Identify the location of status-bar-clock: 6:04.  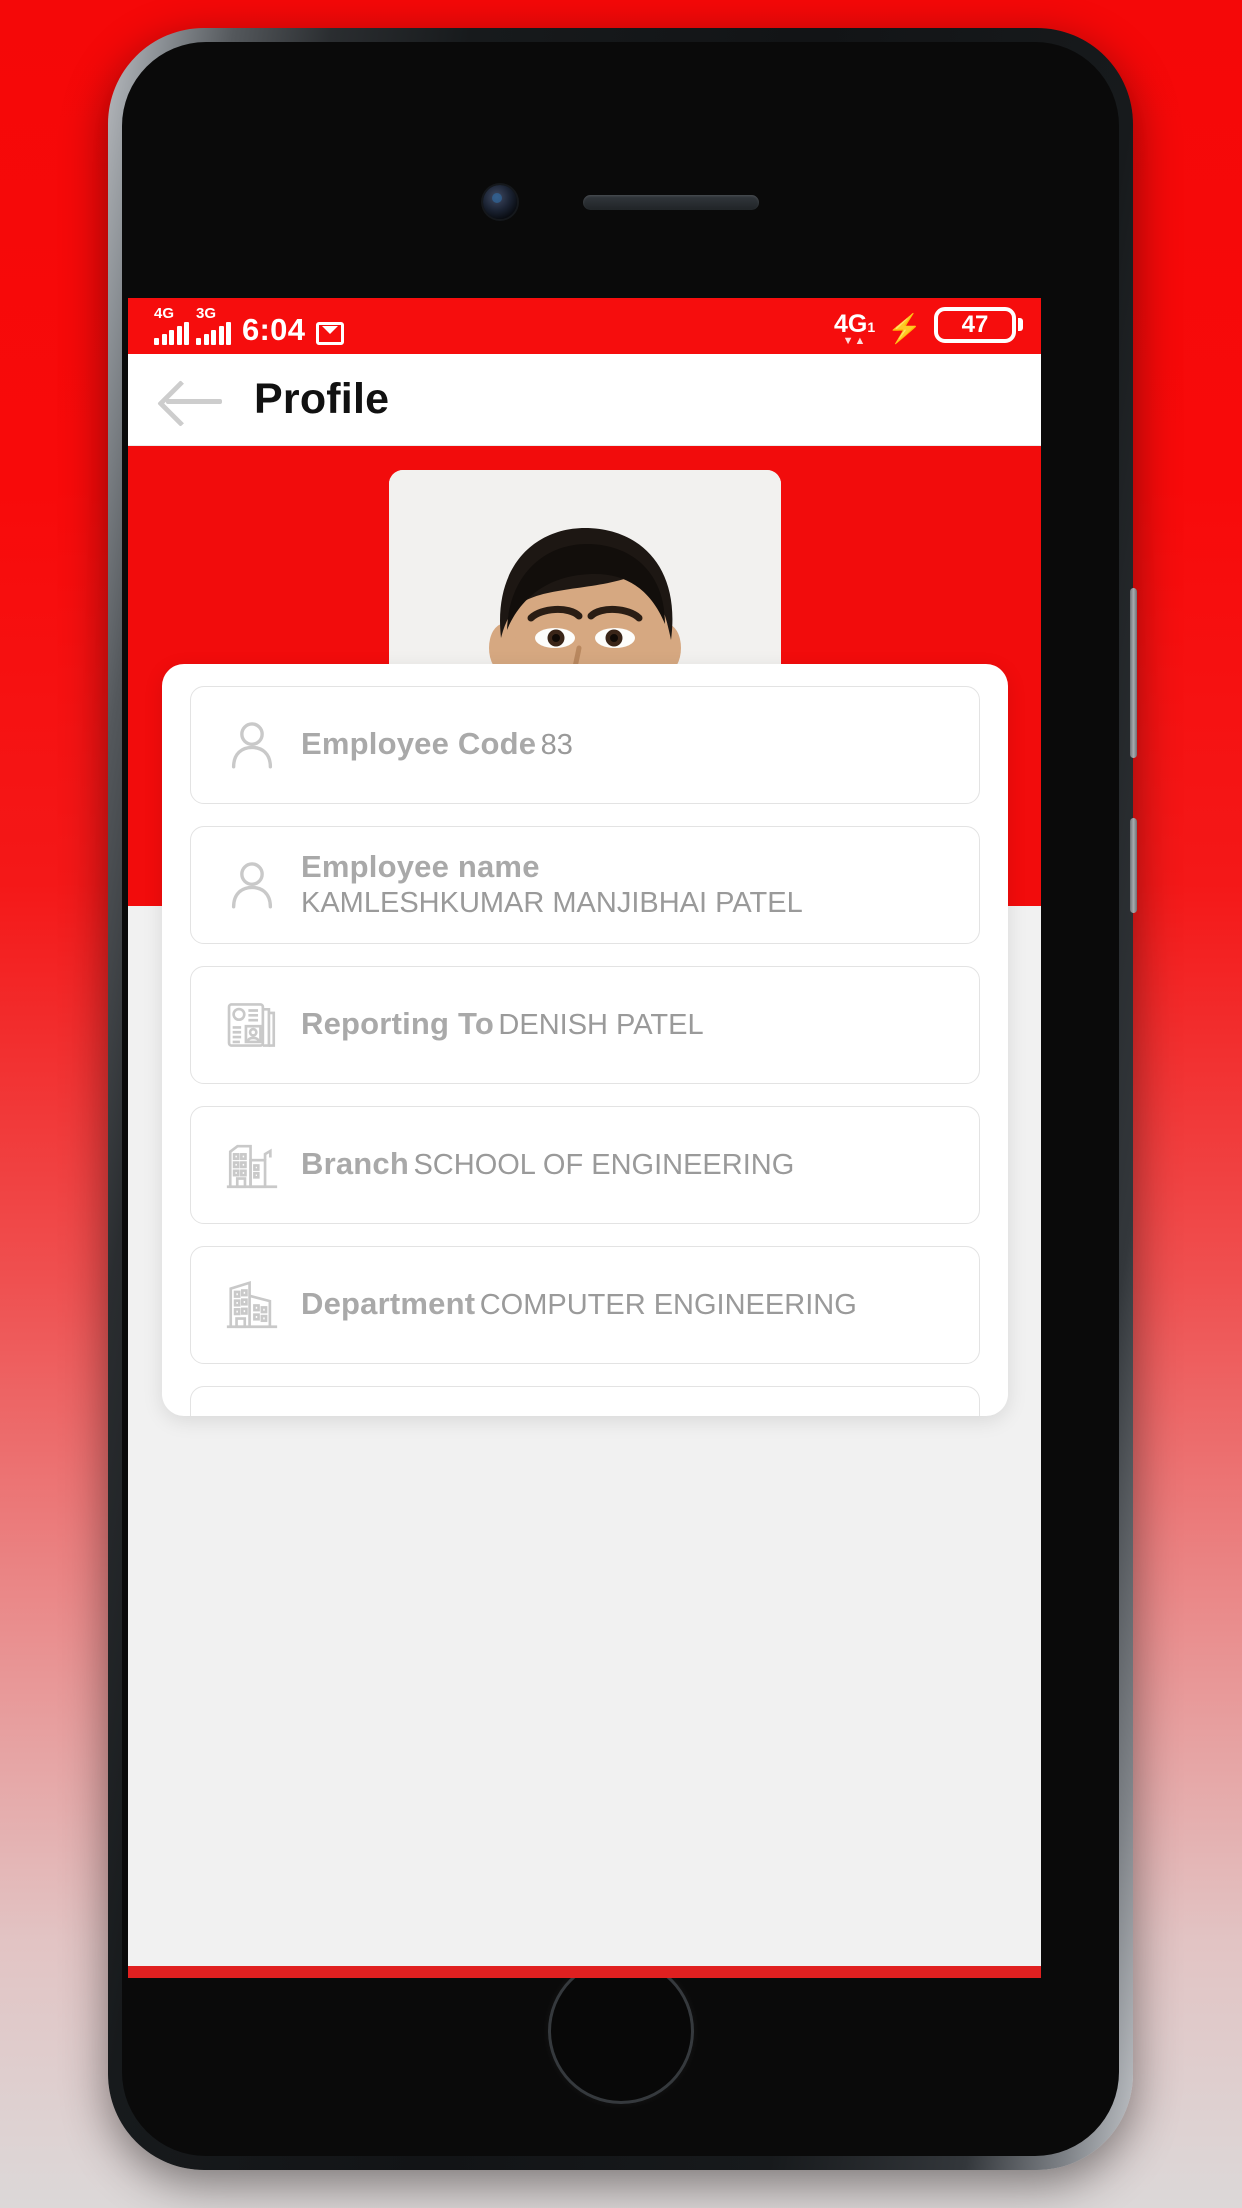
(274, 329).